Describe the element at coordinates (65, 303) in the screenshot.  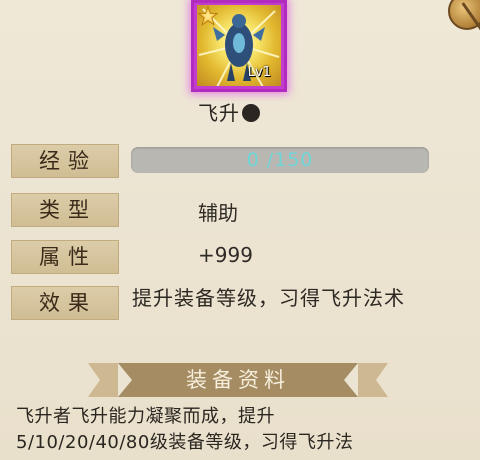
I see `effect-label: 效果` at that location.